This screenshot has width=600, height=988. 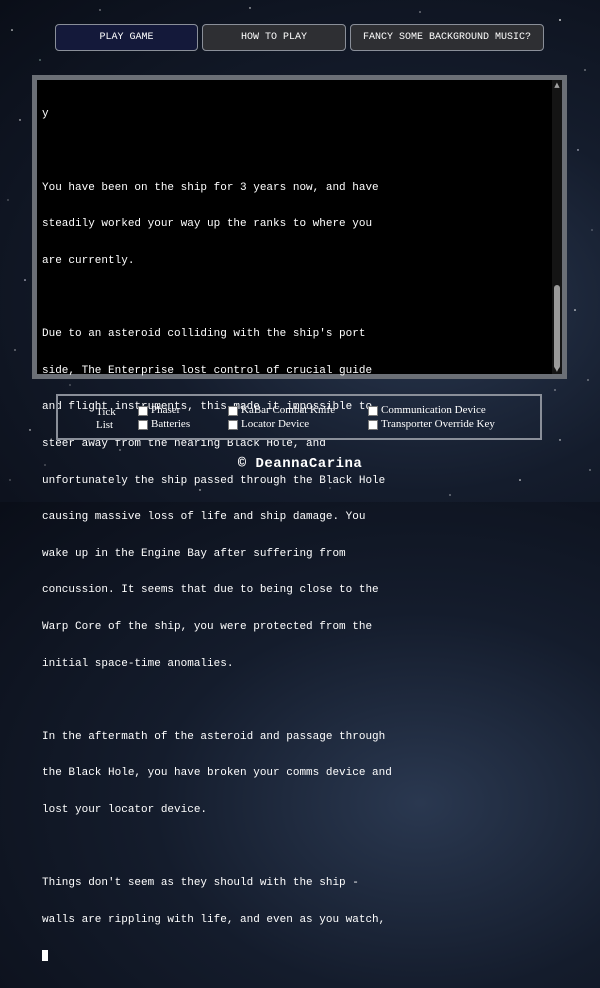 I want to click on item-batteries: Batteries, so click(x=164, y=424).